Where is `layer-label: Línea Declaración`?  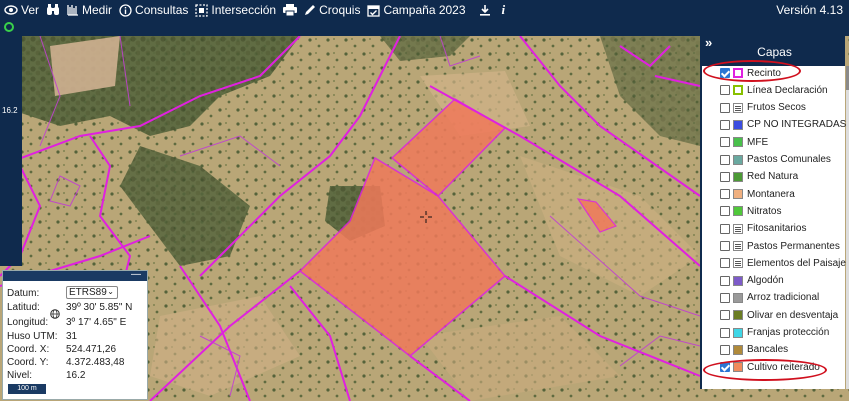
layer-label: Línea Declaración is located at coordinates (787, 90).